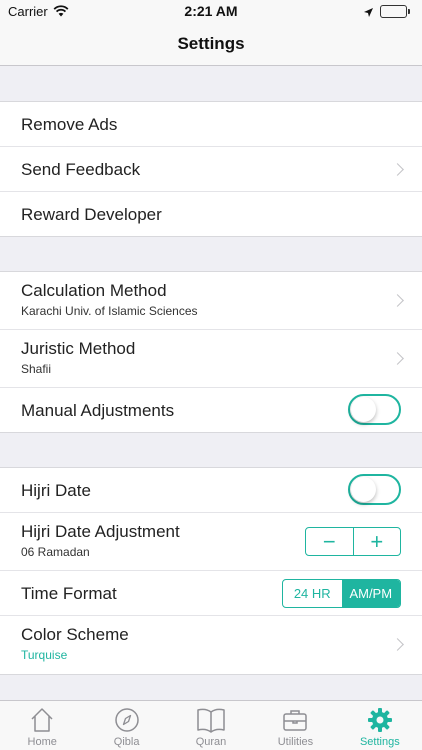 The image size is (422, 750). I want to click on send-feedback-label: Send Feedback, so click(81, 169).